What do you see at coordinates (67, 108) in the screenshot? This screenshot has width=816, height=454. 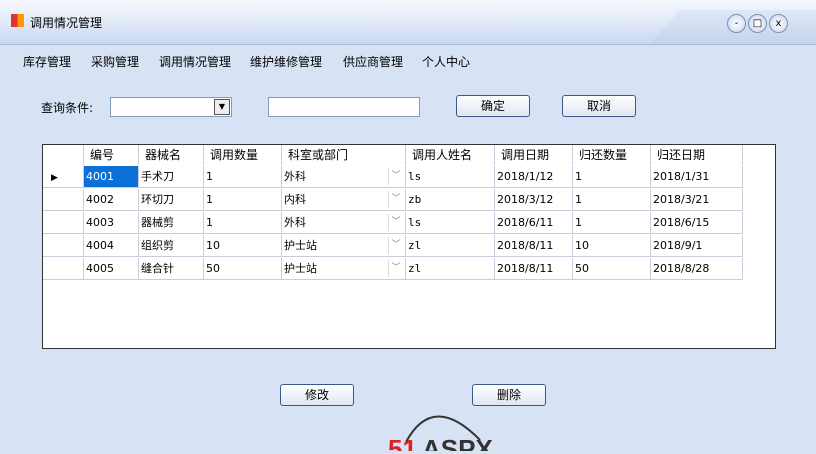 I see `query-label: 查询条件:` at bounding box center [67, 108].